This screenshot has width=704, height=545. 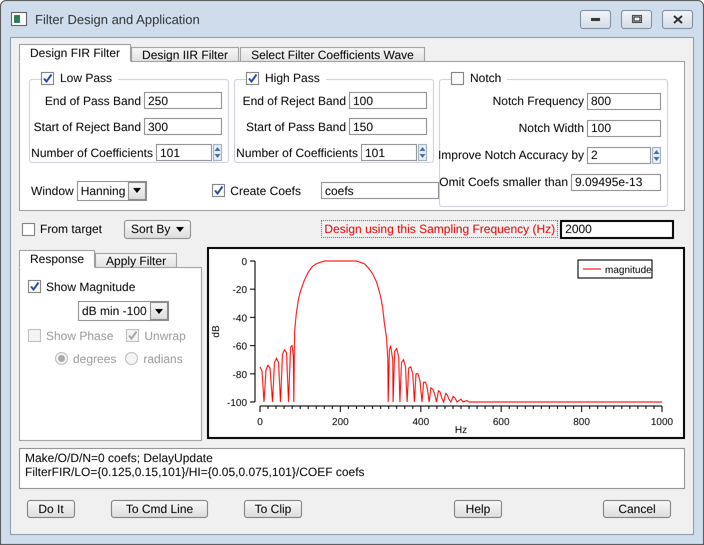 I want to click on sampling-frequency-label: Design using this Sampling Frequency (Hz), so click(x=439, y=229).